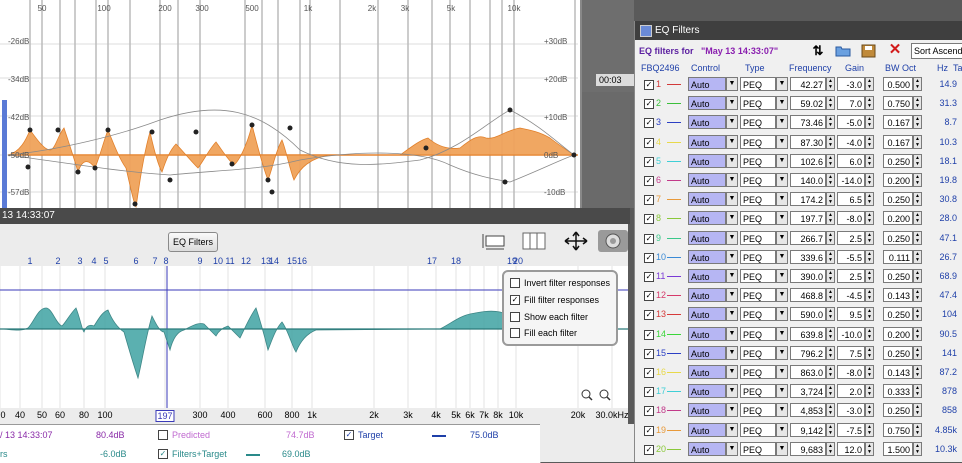  Describe the element at coordinates (554, 300) in the screenshot. I see `fill-filter-option: ✓ Fill filter responses` at that location.